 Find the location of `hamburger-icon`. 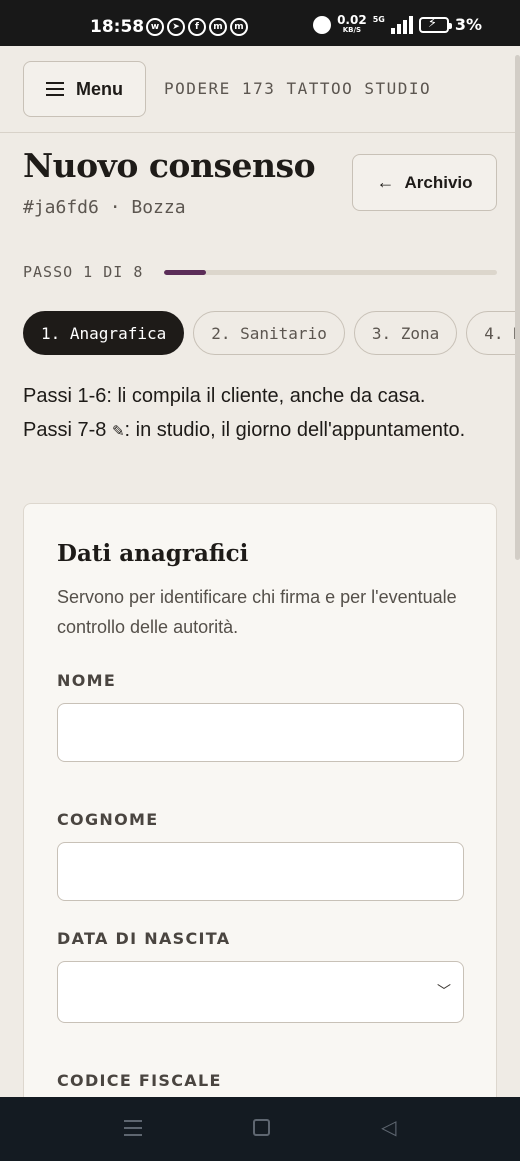

hamburger-icon is located at coordinates (55, 89).